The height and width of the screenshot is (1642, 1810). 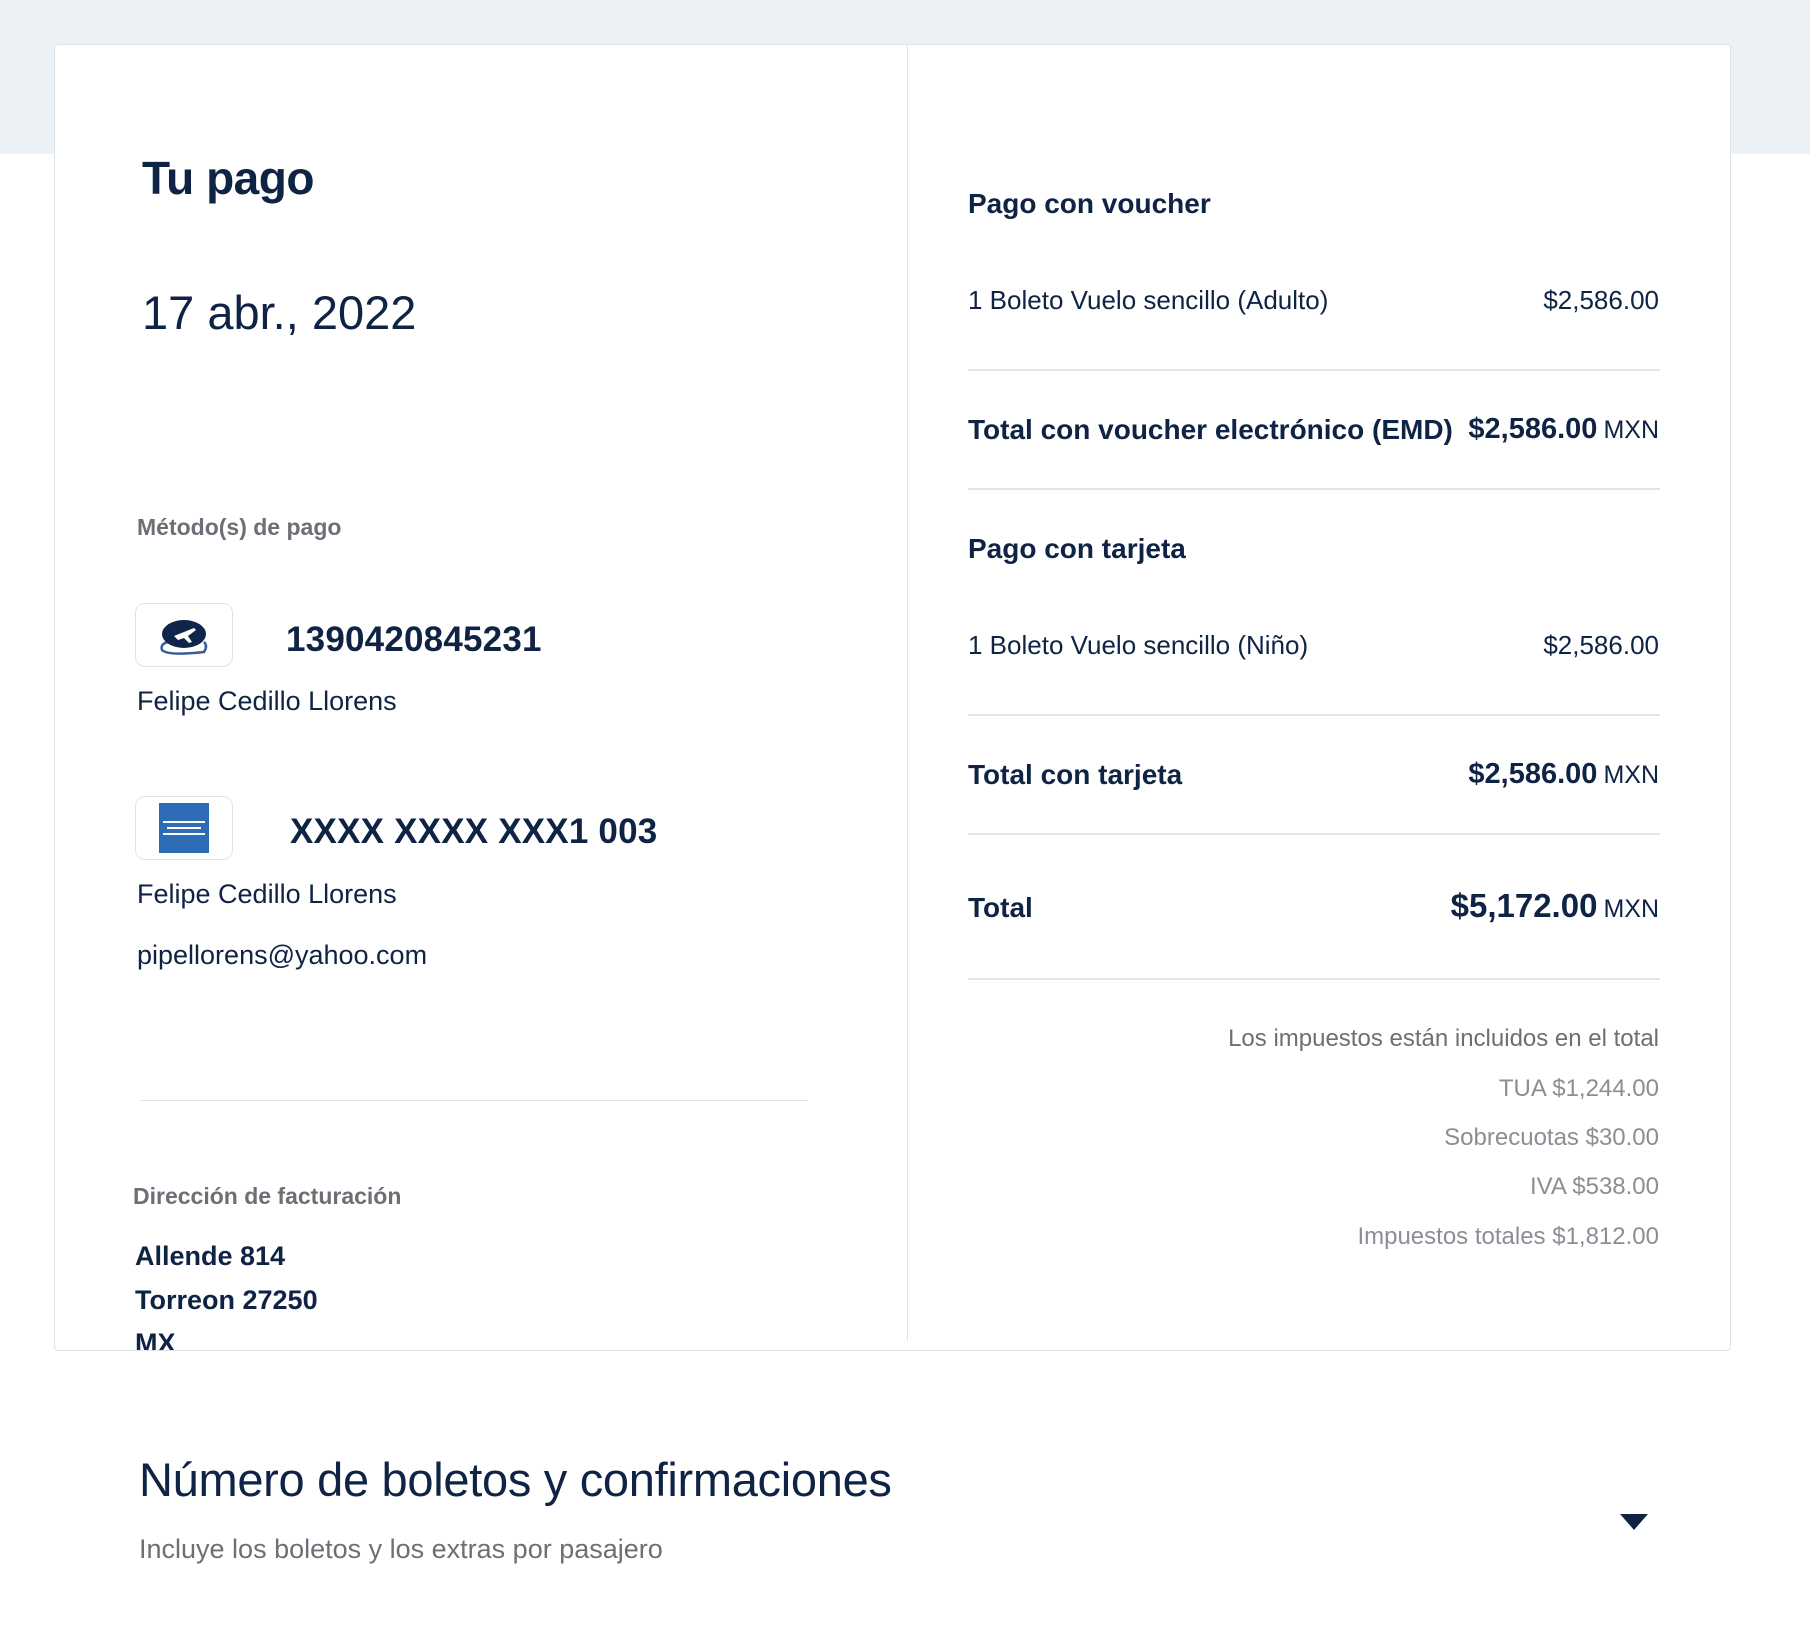 I want to click on voucher-total-label: Total con voucher electrónico (EMD), so click(x=1210, y=429).